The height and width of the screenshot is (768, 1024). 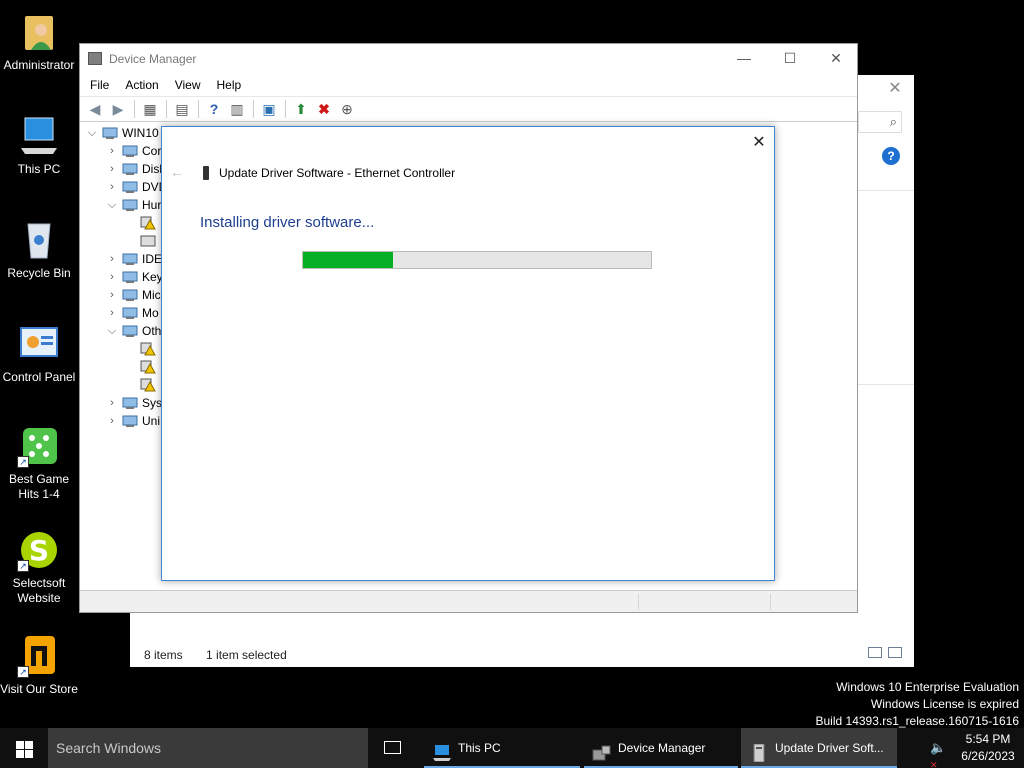 I want to click on download-driver-icon: ⊕, so click(x=347, y=109).